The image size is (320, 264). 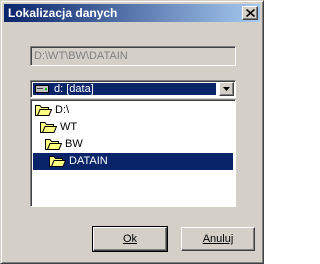 What do you see at coordinates (133, 144) in the screenshot?
I see `tree-item-bw: BW` at bounding box center [133, 144].